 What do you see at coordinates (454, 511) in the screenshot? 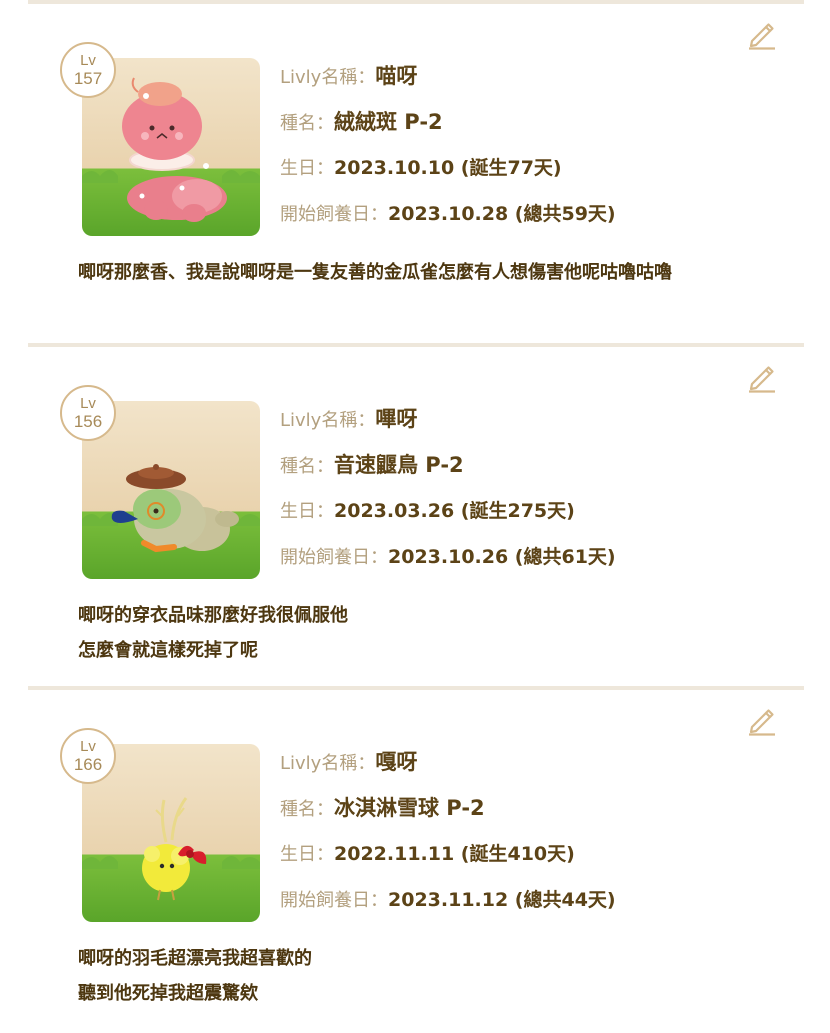
I see `birthday-value: 2023.03.26 (誕生275天)` at bounding box center [454, 511].